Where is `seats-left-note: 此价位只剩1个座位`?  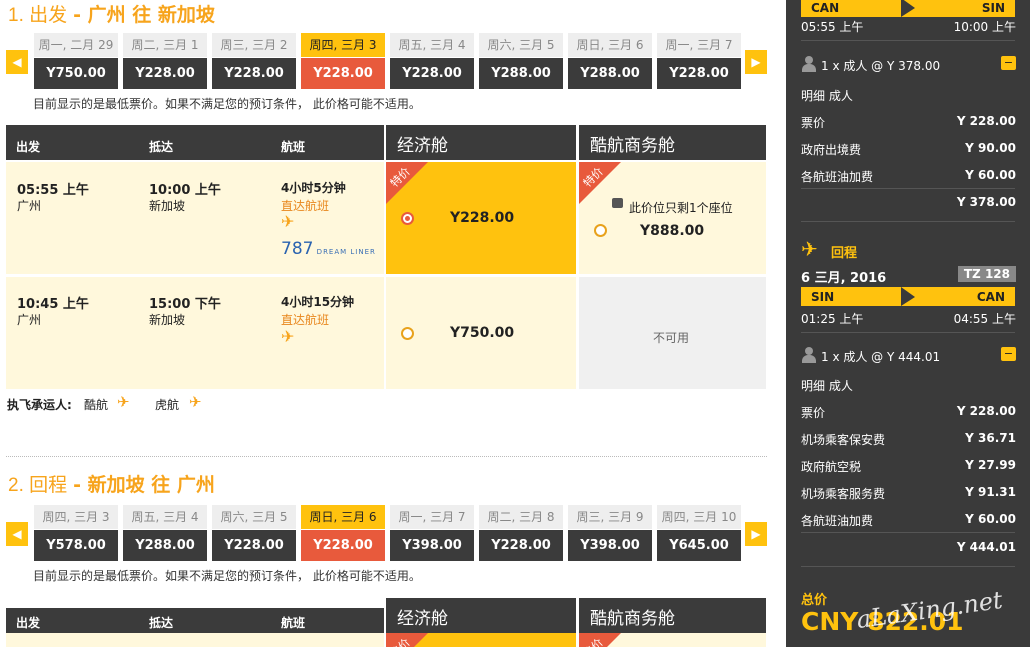
seats-left-note: 此价位只剩1个座位 is located at coordinates (681, 208).